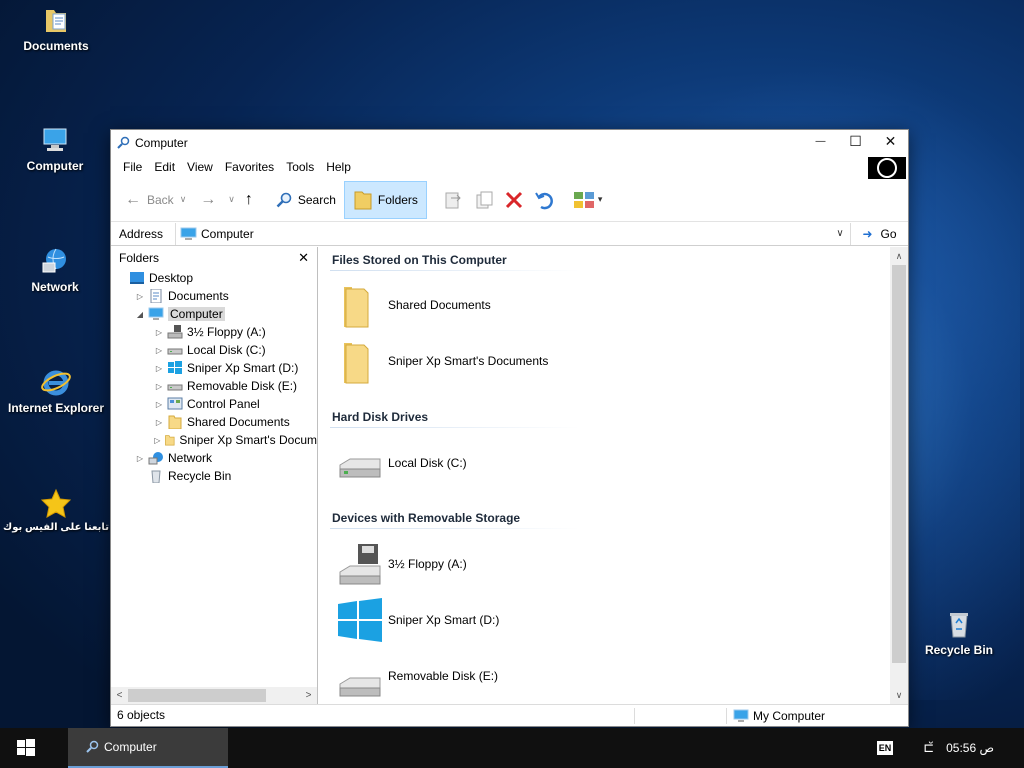 This screenshot has width=1024, height=768. What do you see at coordinates (879, 233) in the screenshot?
I see `go-button: ➜ Go` at bounding box center [879, 233].